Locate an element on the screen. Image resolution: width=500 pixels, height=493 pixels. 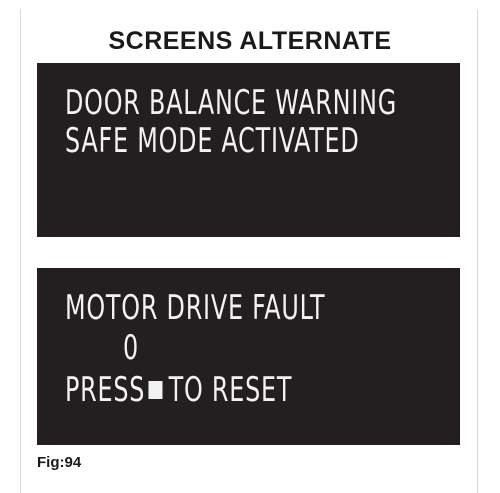
screen-2-line-1: MOTOR DRIVE FAULT is located at coordinates (195, 308).